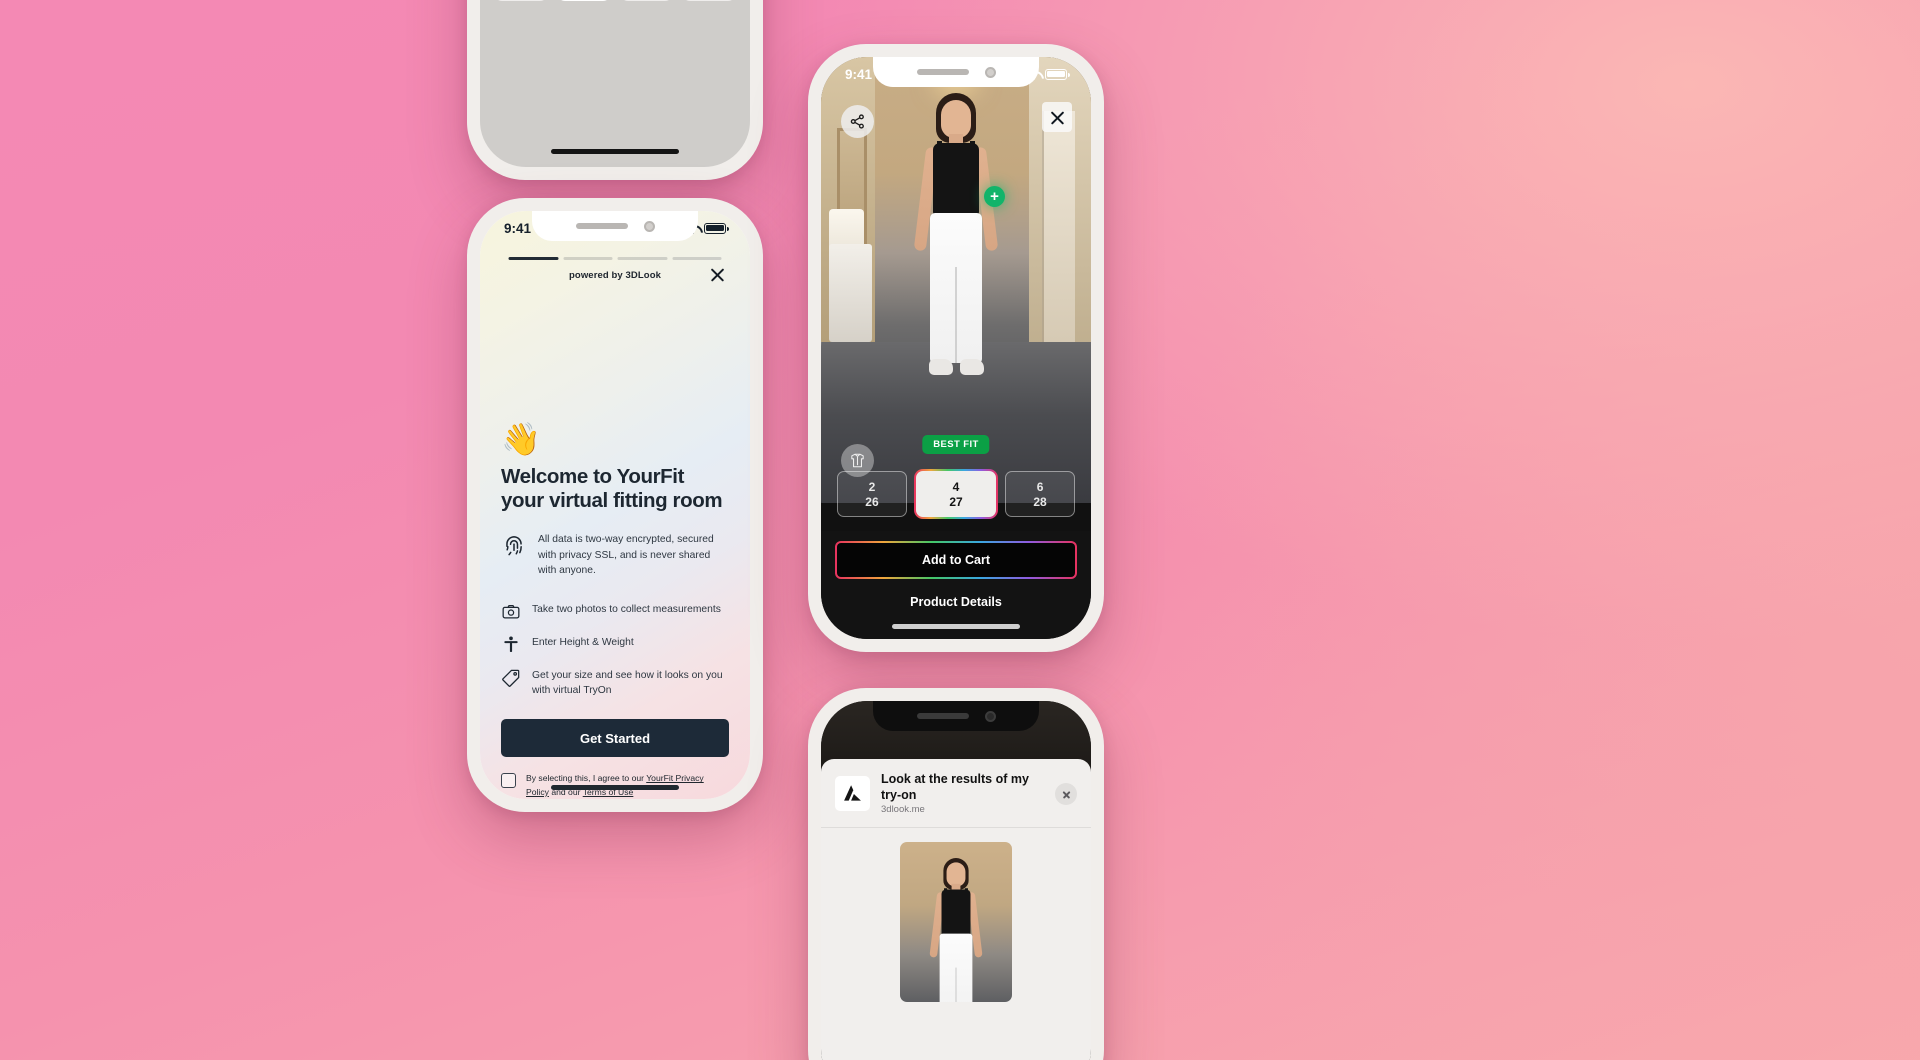  Describe the element at coordinates (956, 501) in the screenshot. I see `size-alt-number: 27` at that location.